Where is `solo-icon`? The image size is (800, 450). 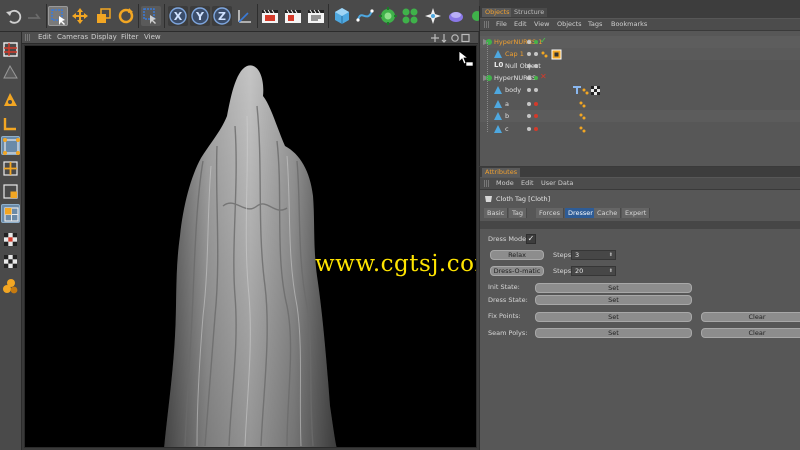 solo-icon is located at coordinates (10, 261).